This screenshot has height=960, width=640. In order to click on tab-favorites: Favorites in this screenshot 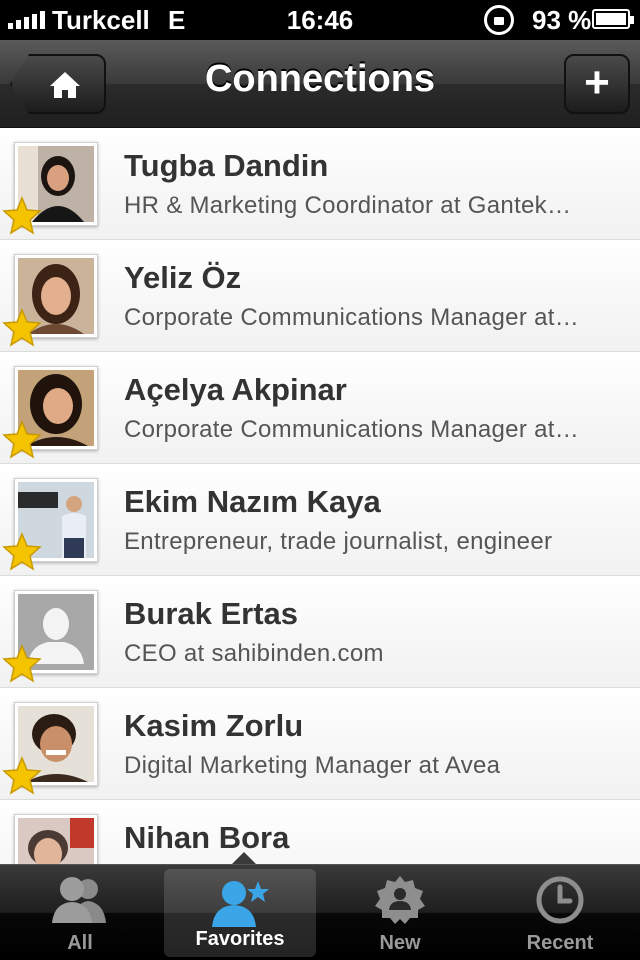, I will do `click(240, 913)`.